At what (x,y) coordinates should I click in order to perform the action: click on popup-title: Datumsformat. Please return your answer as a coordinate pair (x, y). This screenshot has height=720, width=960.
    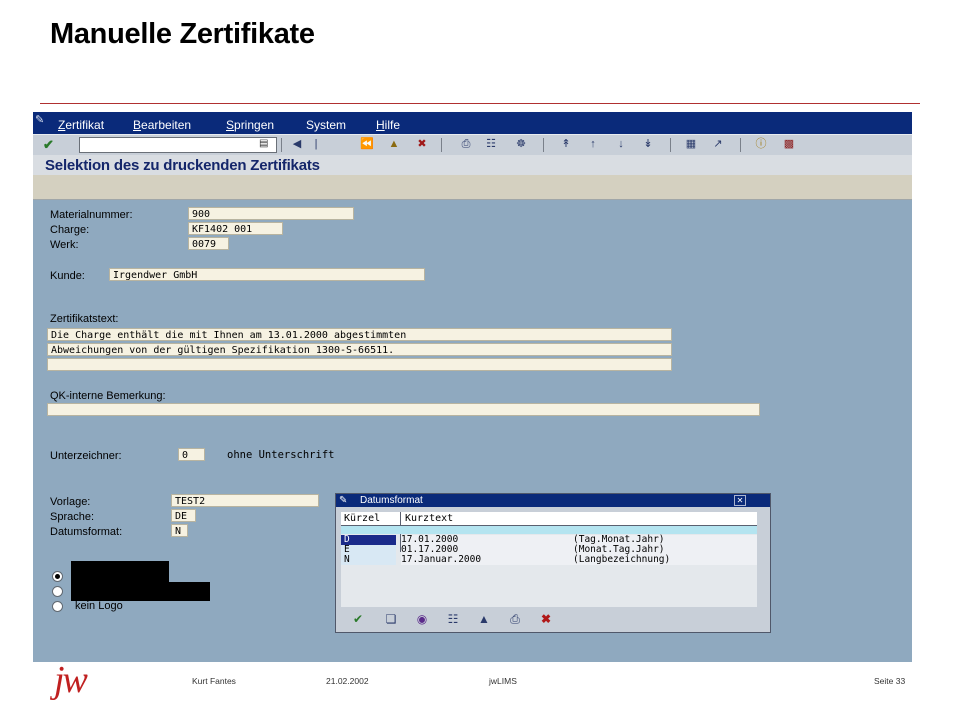
    Looking at the image, I should click on (391, 500).